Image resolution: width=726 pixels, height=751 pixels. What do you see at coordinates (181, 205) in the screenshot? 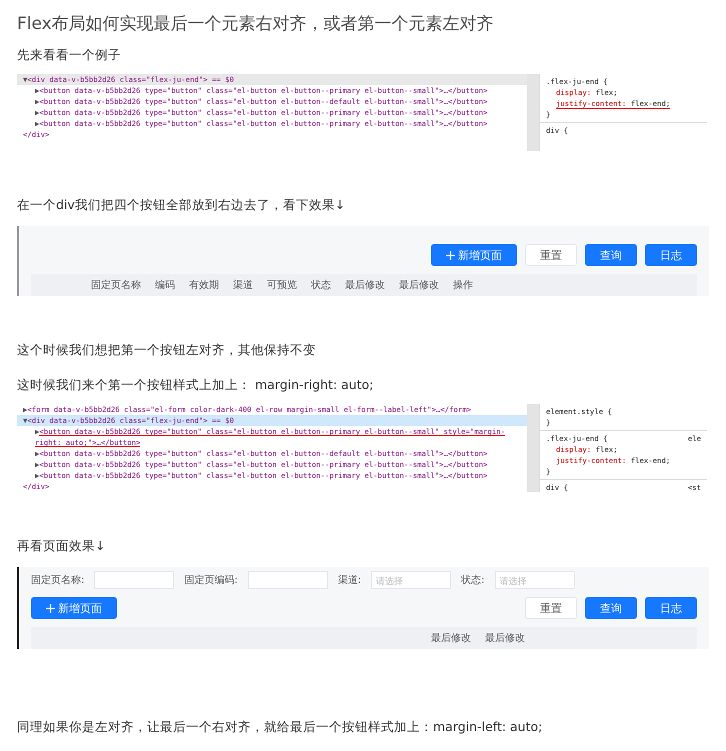
I see `paragraph: 在一个div我们把四个按钮全部放到右边去了，看下效果↓` at bounding box center [181, 205].